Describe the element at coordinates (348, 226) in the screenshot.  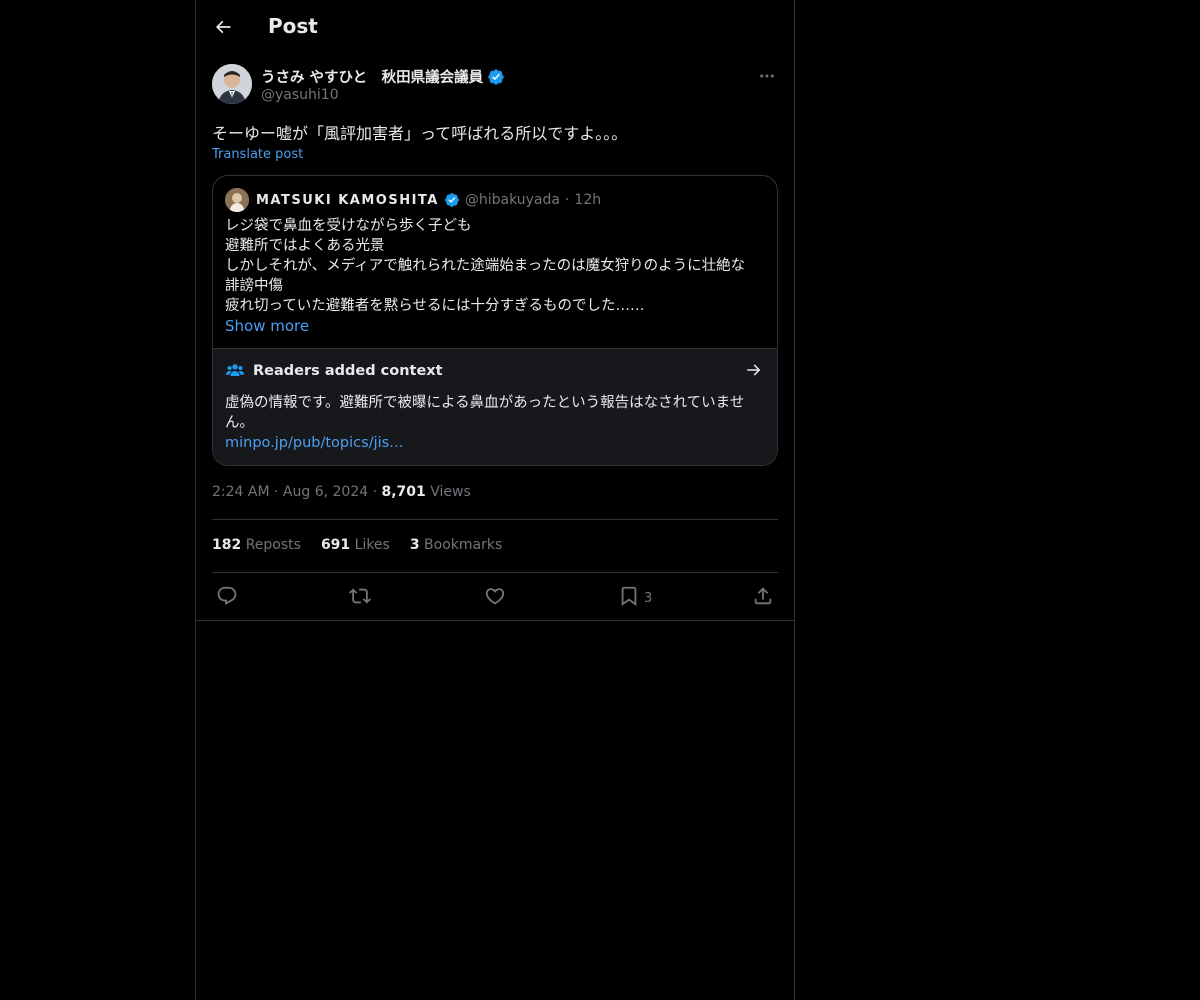
I see `quoted-text-line: レジ袋で鼻血を受けながら歩く子ども` at that location.